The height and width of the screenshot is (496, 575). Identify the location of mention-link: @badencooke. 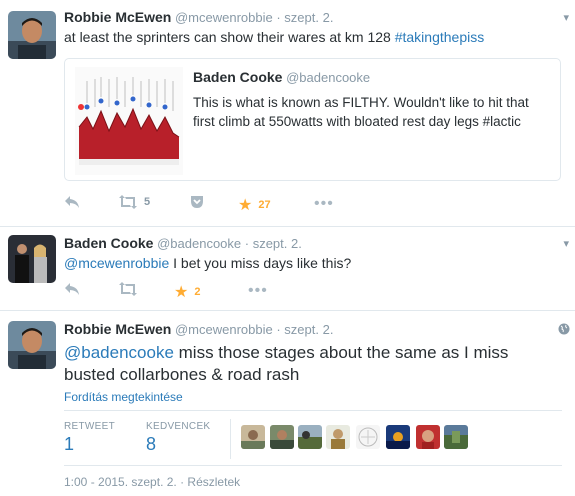
(119, 352).